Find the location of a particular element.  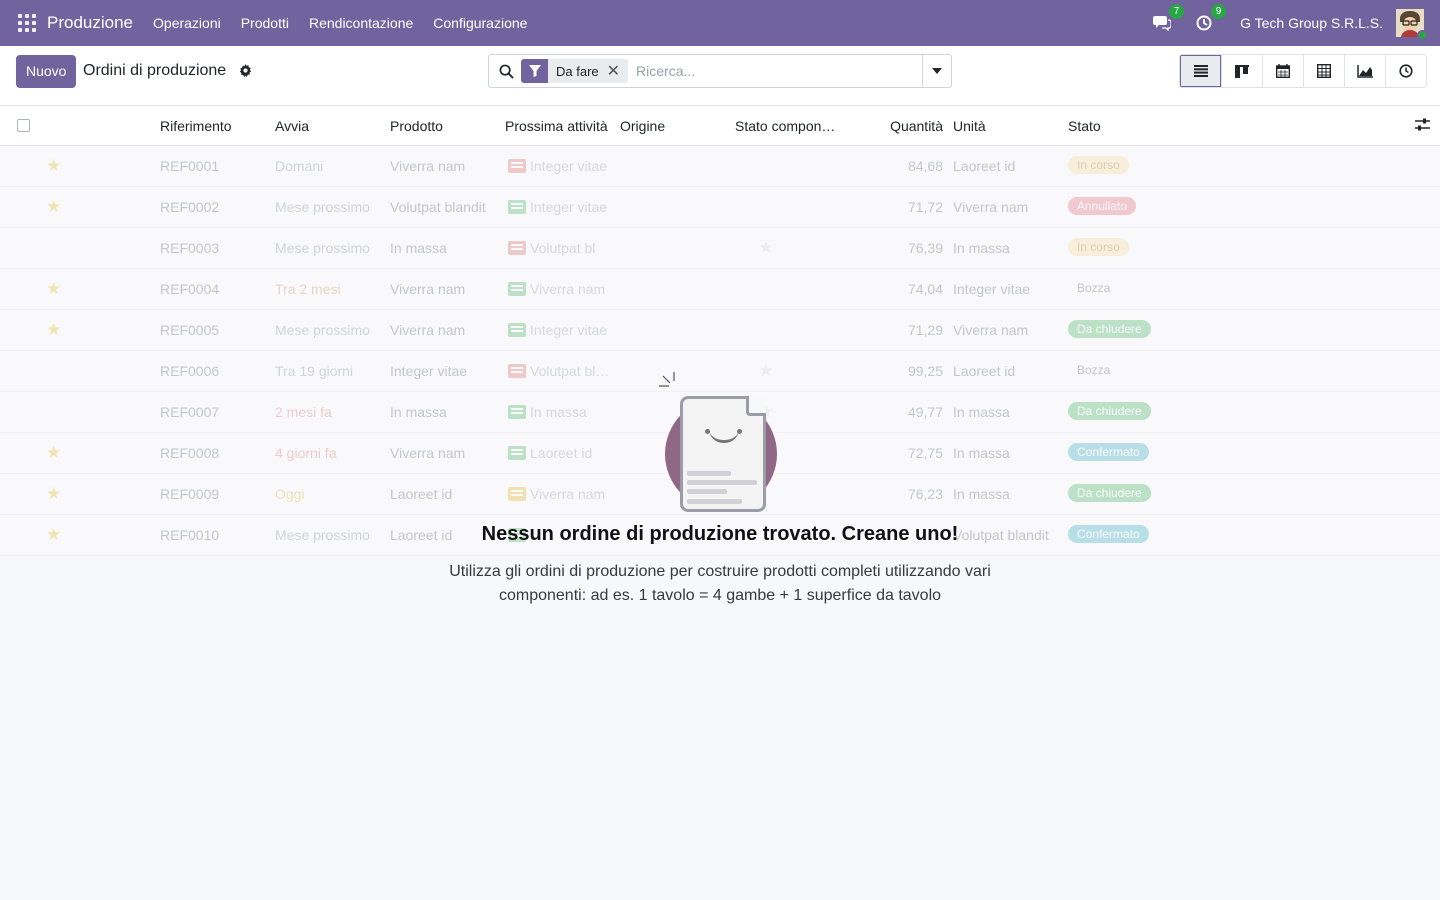

caret-down-icon is located at coordinates (936, 71).